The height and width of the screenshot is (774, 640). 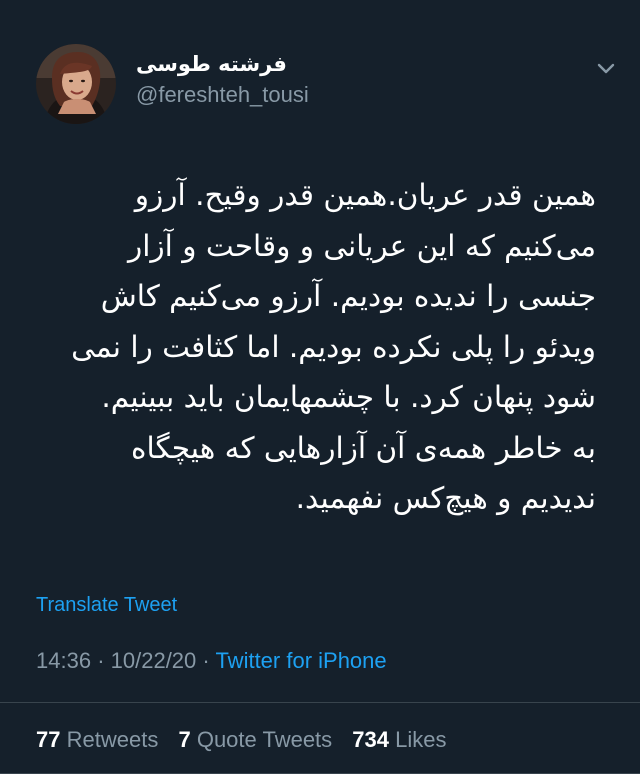 I want to click on likes-count: 734, so click(x=371, y=739).